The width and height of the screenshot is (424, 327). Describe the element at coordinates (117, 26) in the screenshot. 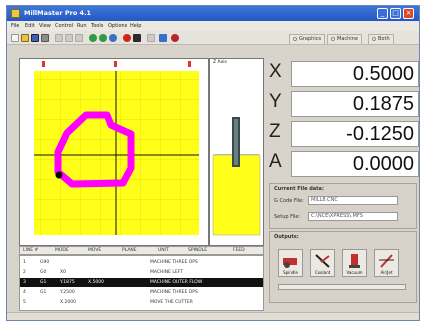

I see `menu-options: Options` at that location.